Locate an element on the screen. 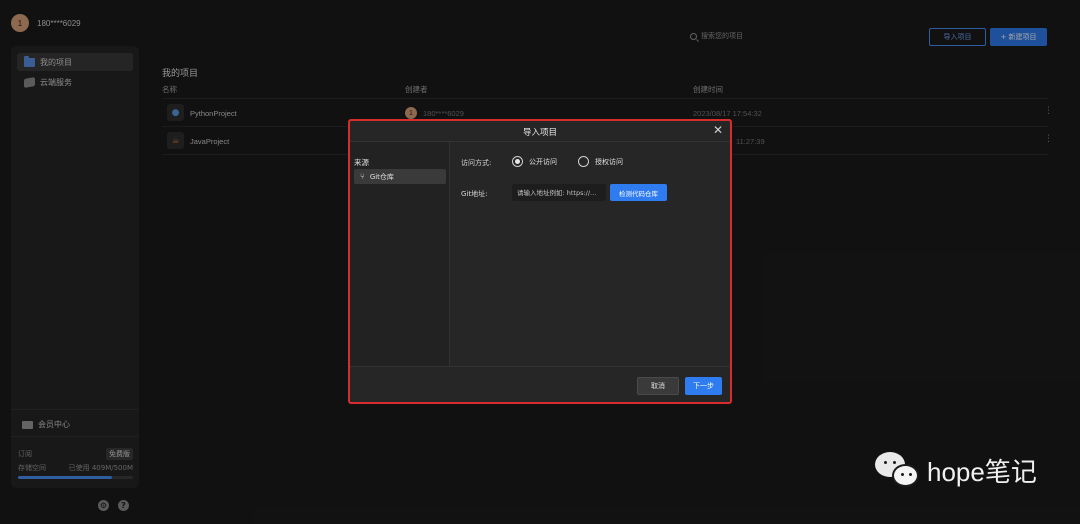 The width and height of the screenshot is (1080, 524). radio-public-access: 公开访问 is located at coordinates (534, 161).